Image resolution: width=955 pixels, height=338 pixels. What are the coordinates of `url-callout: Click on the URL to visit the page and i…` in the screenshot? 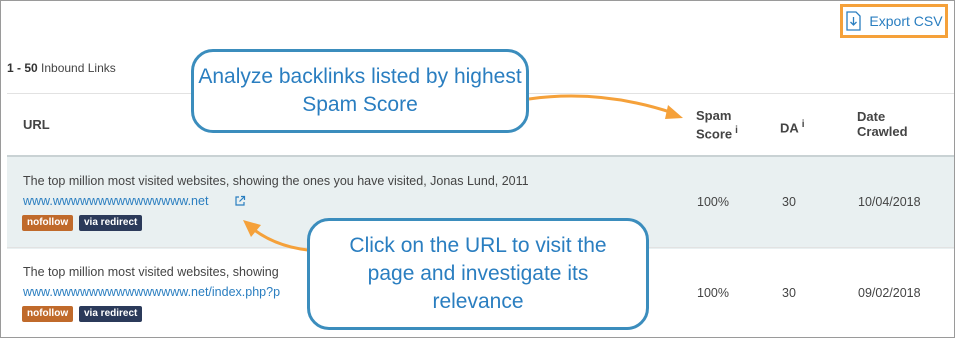 It's located at (478, 274).